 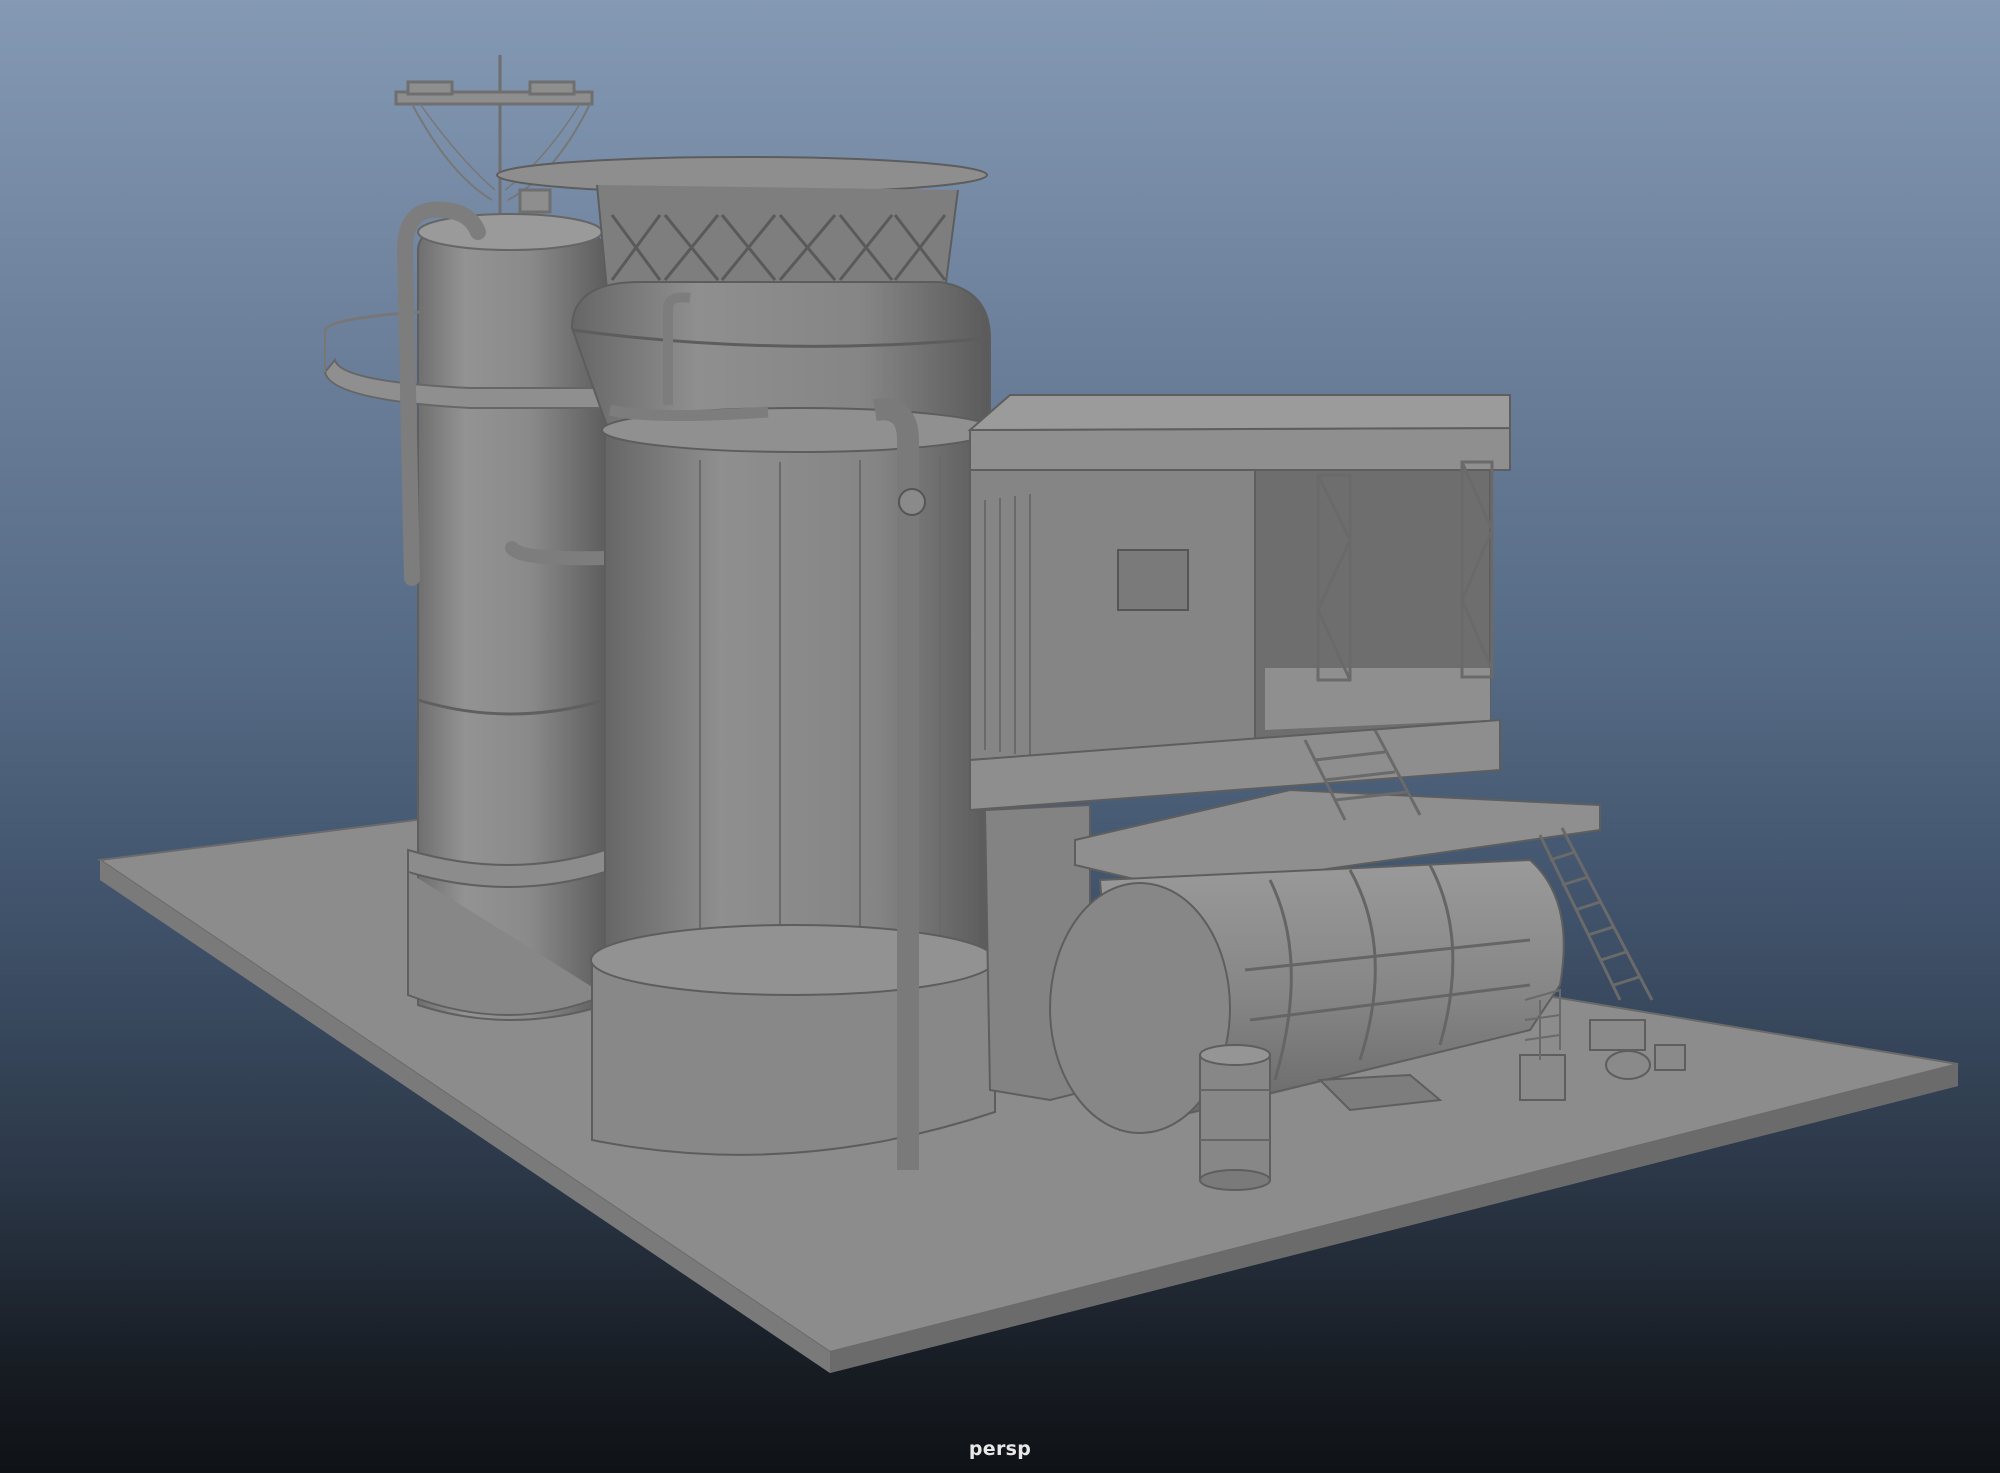 What do you see at coordinates (494, 135) in the screenshot?
I see `antenna-mast` at bounding box center [494, 135].